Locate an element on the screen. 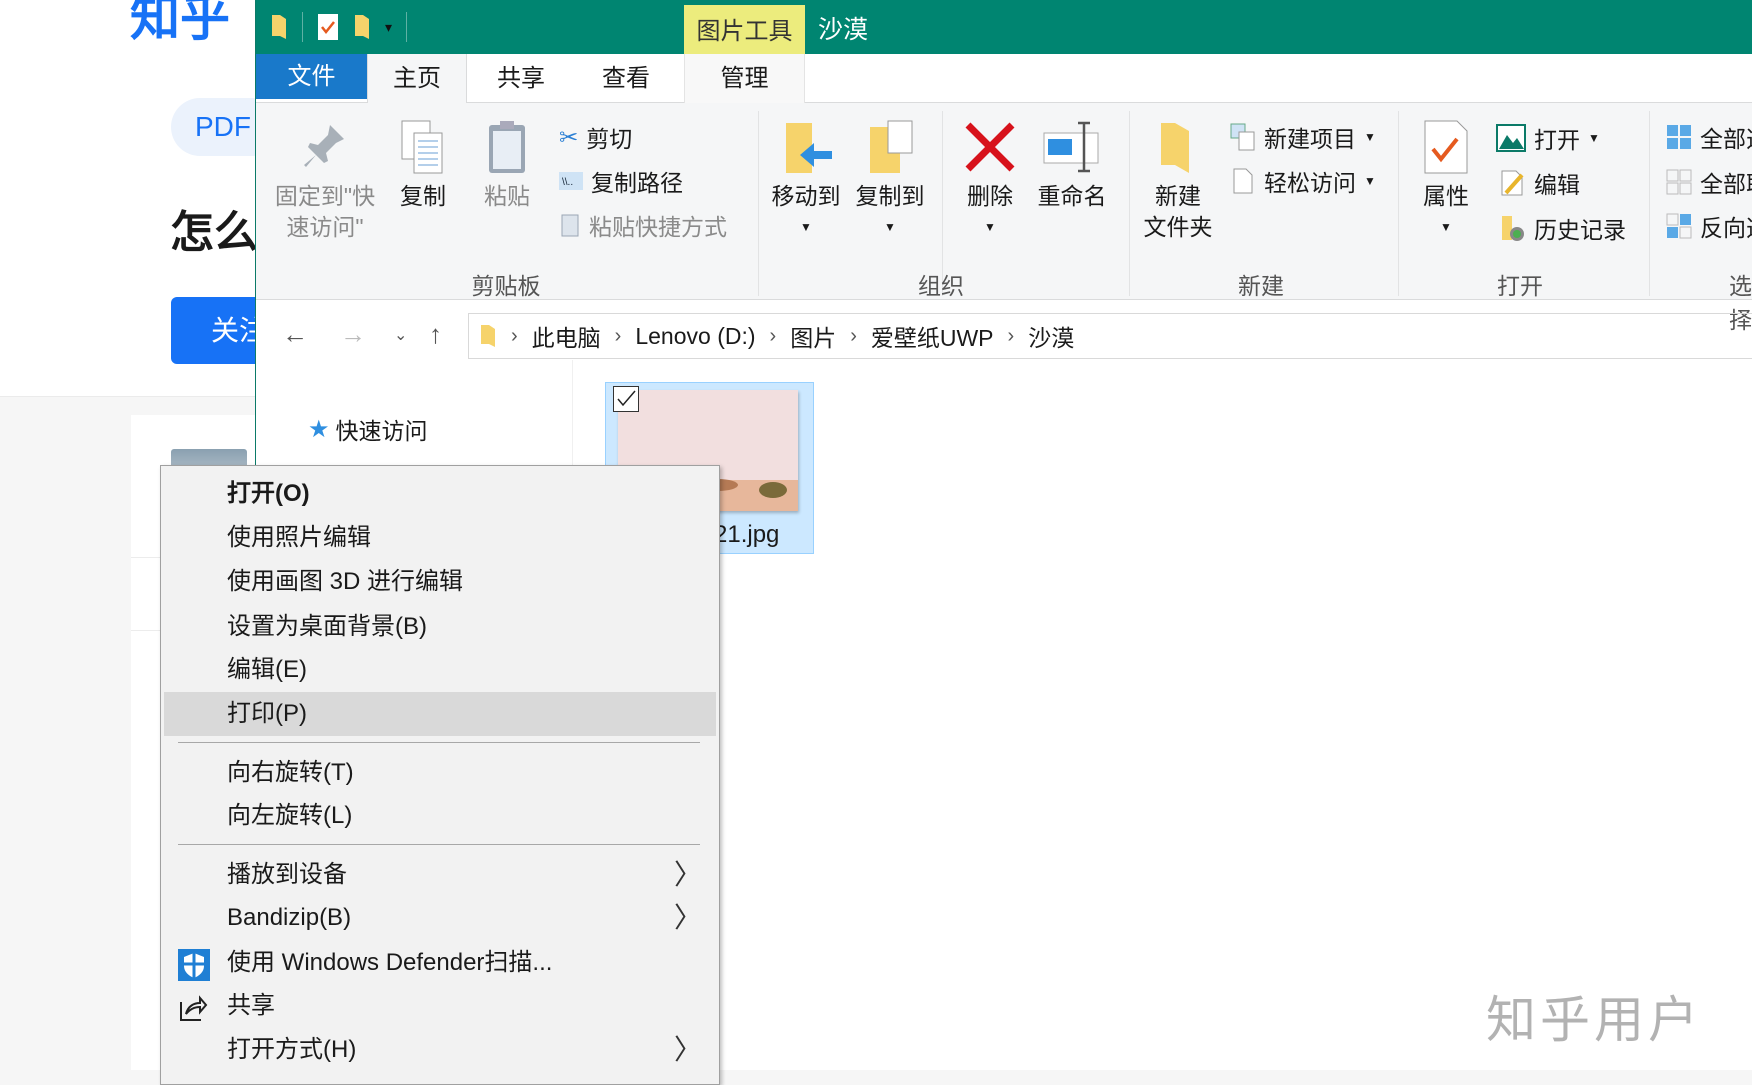  copy-to-button: 复制到 ▼ is located at coordinates (890, 181).